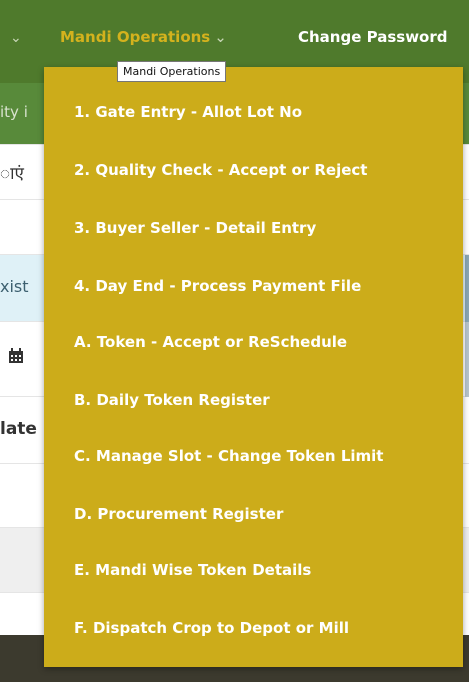 This screenshot has height=682, width=469. What do you see at coordinates (211, 628) in the screenshot?
I see `menu-item-dispatch-crop: F. Dispatch Crop to Depot or Mill` at bounding box center [211, 628].